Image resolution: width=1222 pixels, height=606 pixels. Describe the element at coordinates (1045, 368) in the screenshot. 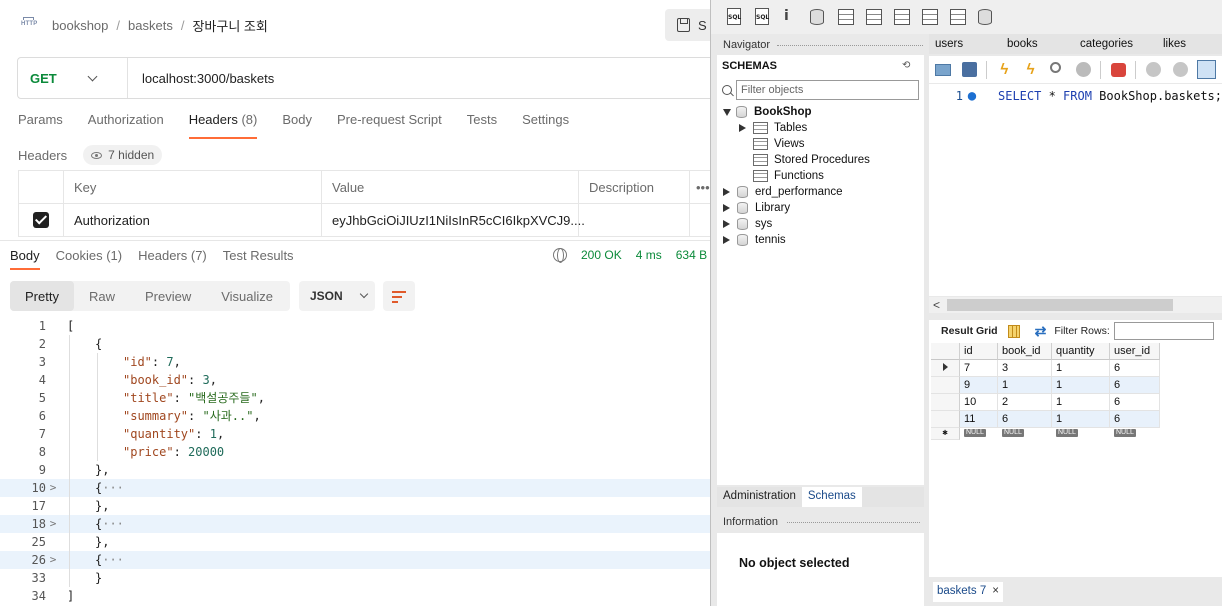

I see `table-row: 7316` at that location.